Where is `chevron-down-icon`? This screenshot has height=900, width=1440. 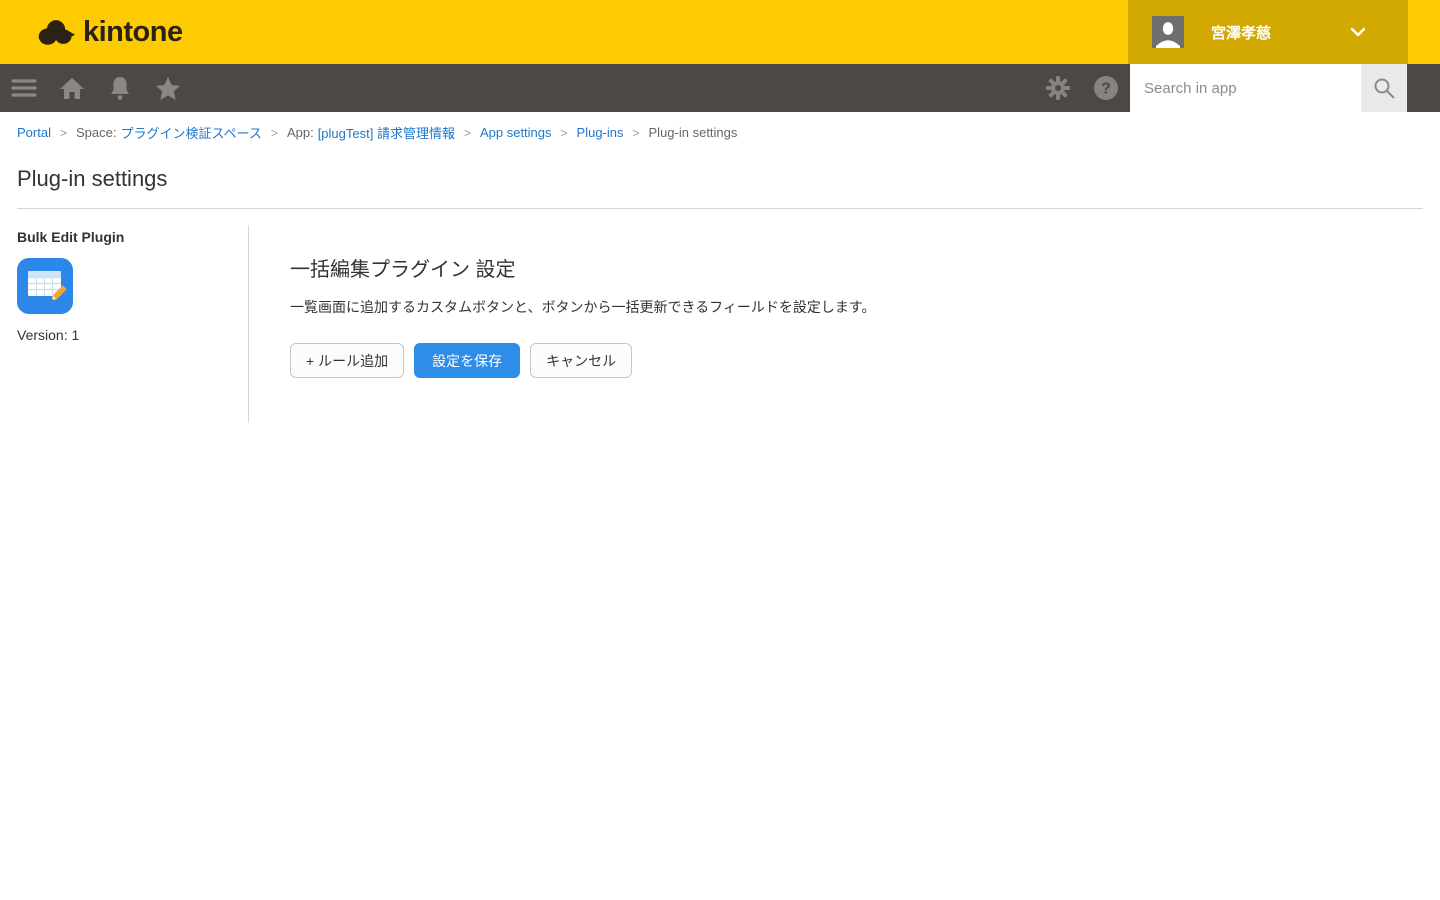
chevron-down-icon is located at coordinates (1358, 32).